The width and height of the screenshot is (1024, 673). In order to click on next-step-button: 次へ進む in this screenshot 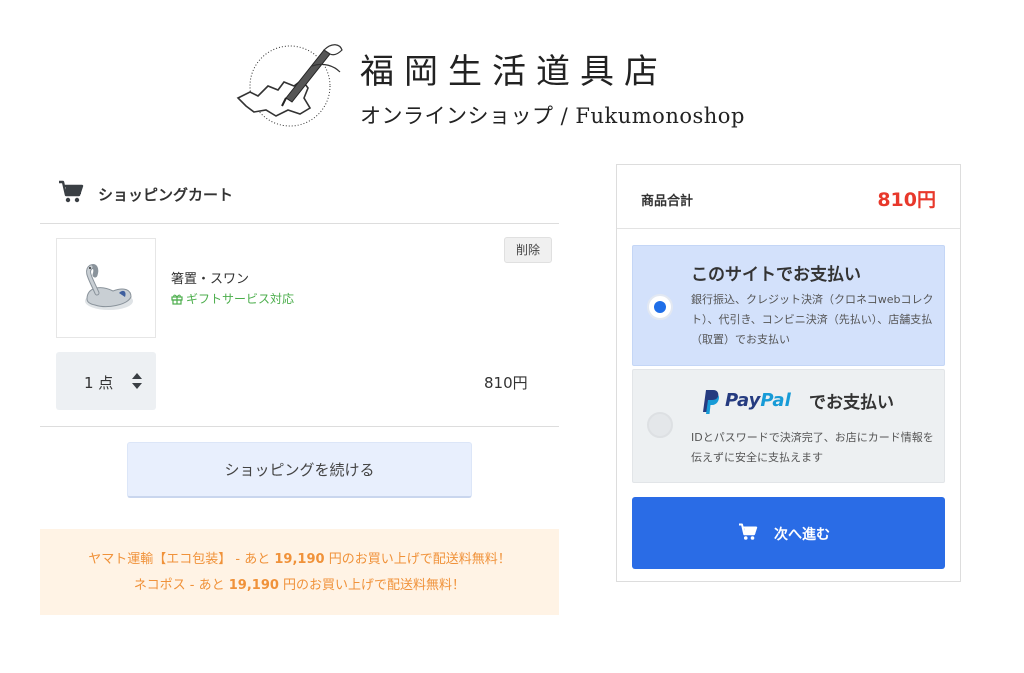, I will do `click(788, 533)`.